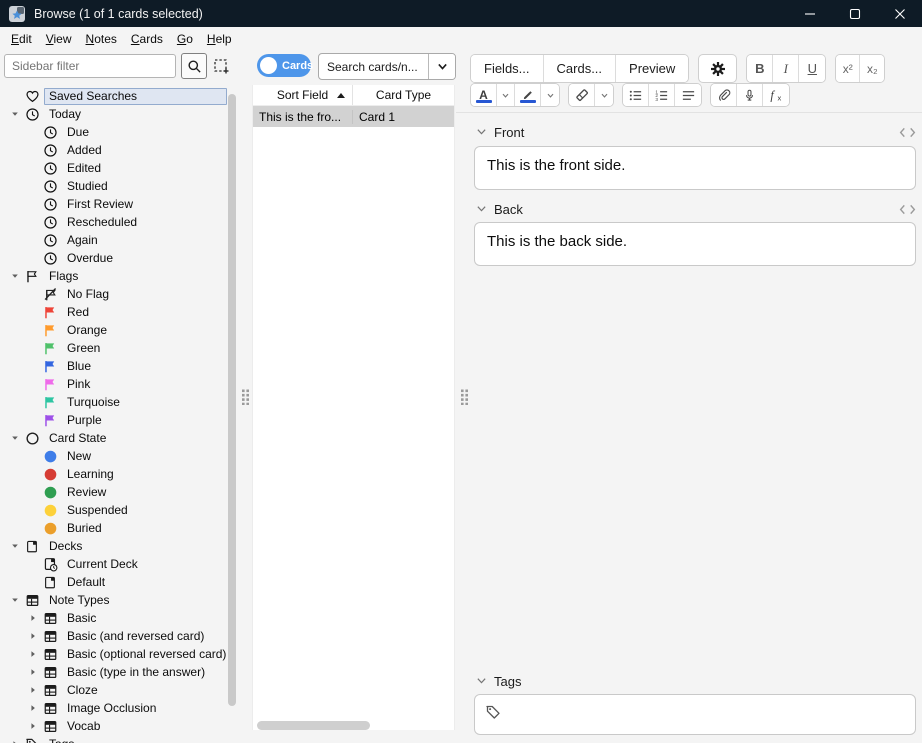 The width and height of the screenshot is (922, 743). What do you see at coordinates (113, 420) in the screenshot?
I see `sidebar-item-purple: Purple` at bounding box center [113, 420].